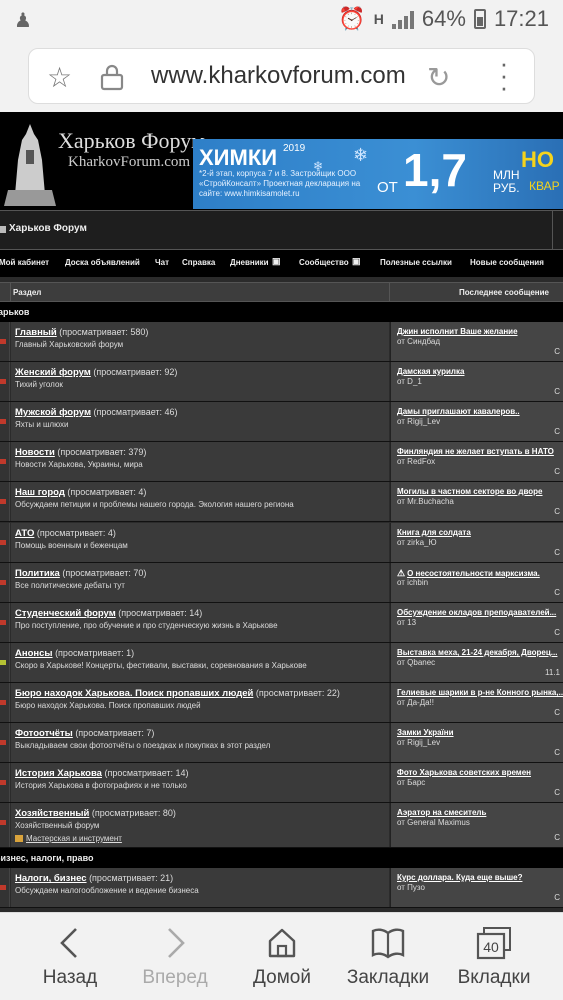 The width and height of the screenshot is (563, 1000). Describe the element at coordinates (59, 77) in the screenshot. I see `bookmark-star-icon: ☆` at that location.